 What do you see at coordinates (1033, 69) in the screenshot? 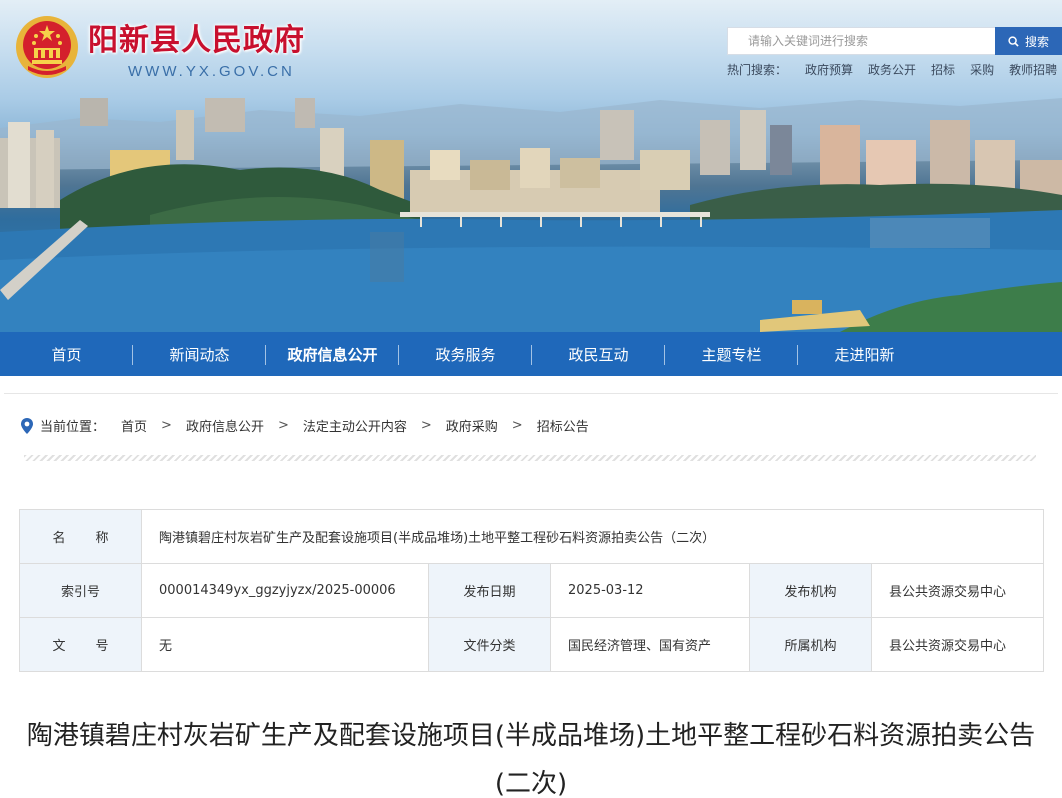
I see `hot-link-teacher-recruit: 教师招聘` at bounding box center [1033, 69].